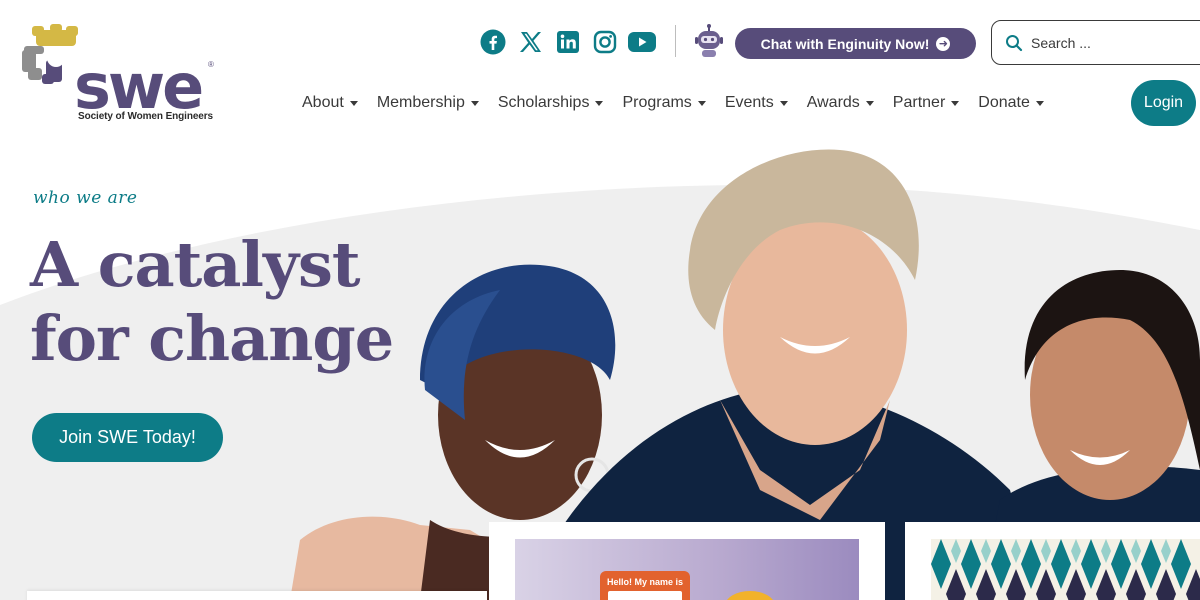 The image size is (1200, 600). What do you see at coordinates (657, 102) in the screenshot?
I see `nav-label: Programs` at bounding box center [657, 102].